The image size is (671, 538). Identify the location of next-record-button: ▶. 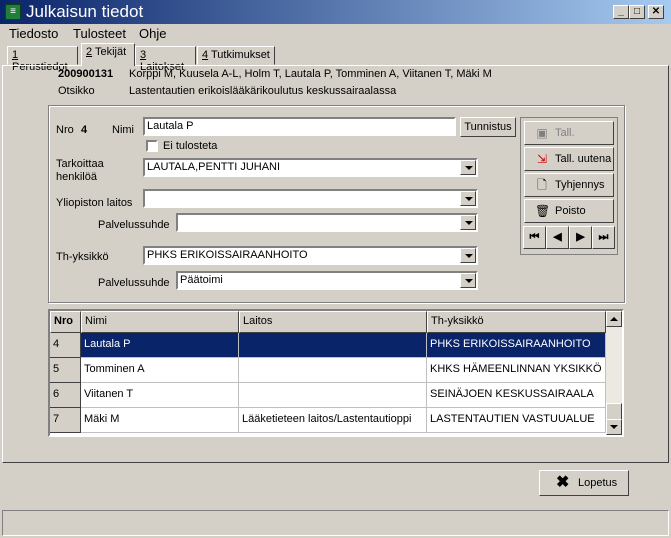
(580, 237).